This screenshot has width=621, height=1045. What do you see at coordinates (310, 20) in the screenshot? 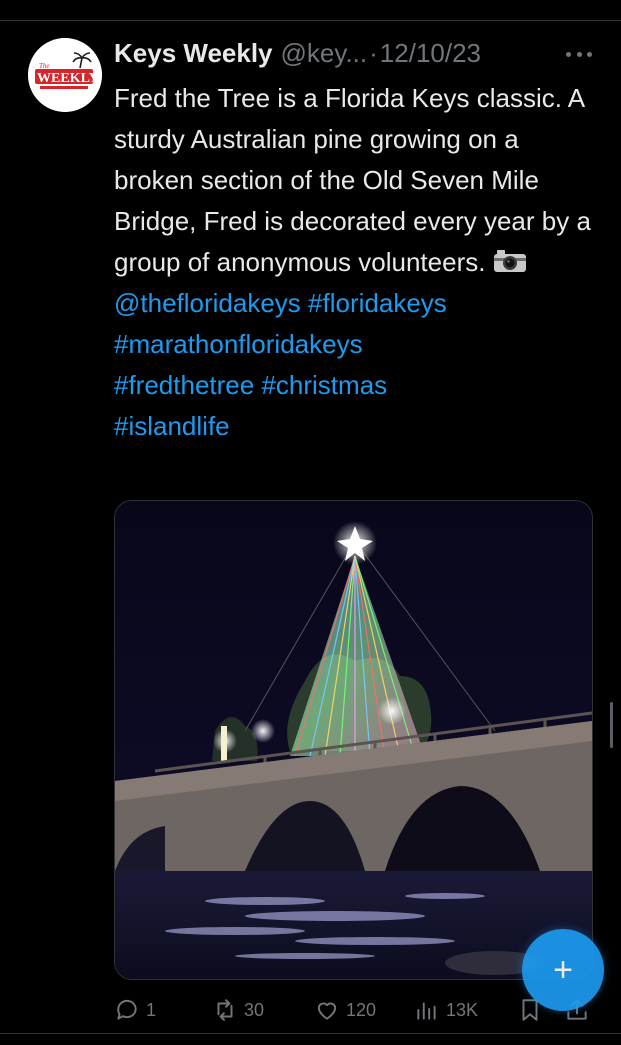
I see `top-divider` at bounding box center [310, 20].